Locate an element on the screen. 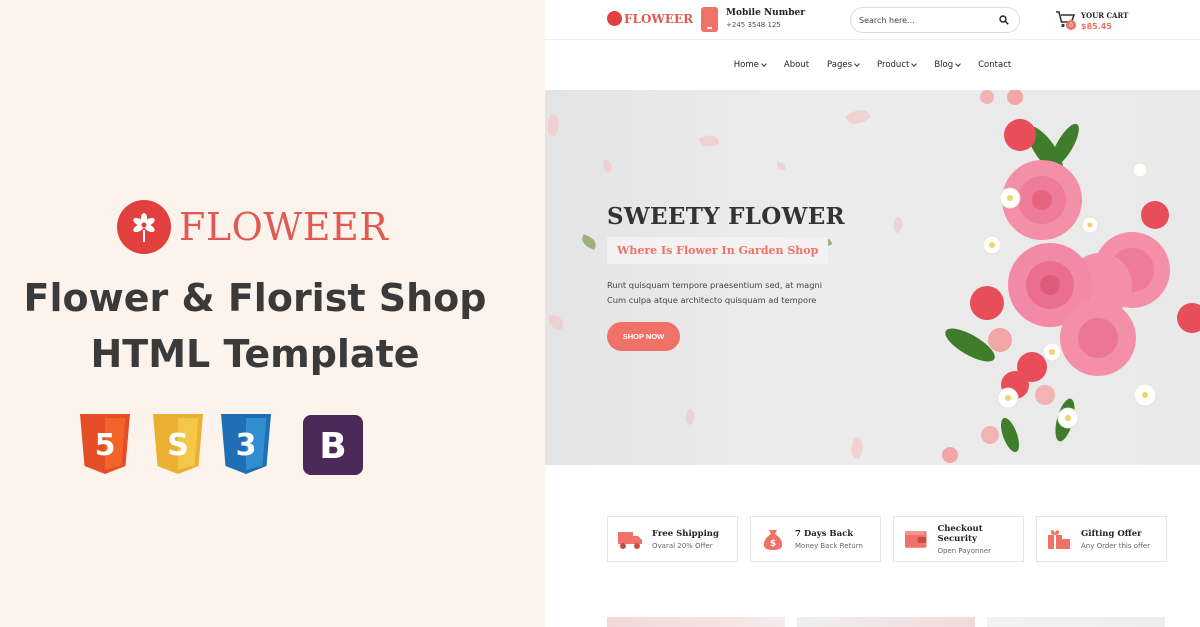  svg-text: 5 is located at coordinates (105, 445).